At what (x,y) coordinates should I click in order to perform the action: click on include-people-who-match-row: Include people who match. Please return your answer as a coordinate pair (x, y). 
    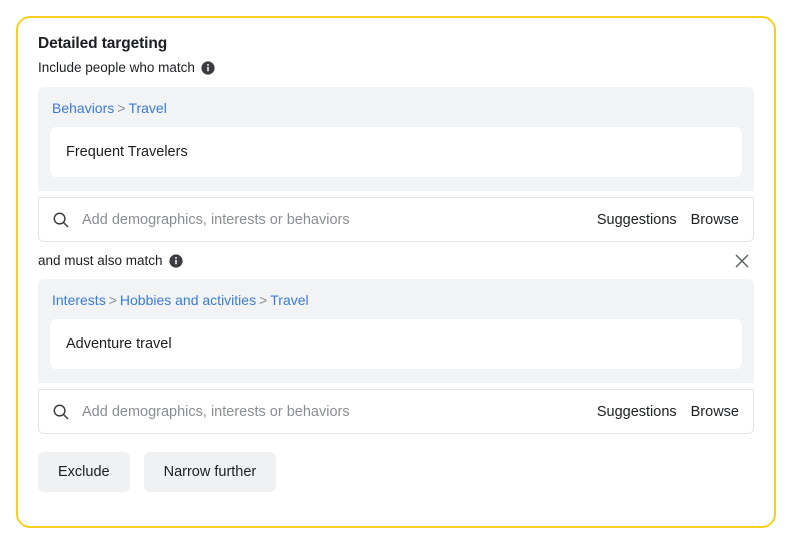
    Looking at the image, I should click on (396, 68).